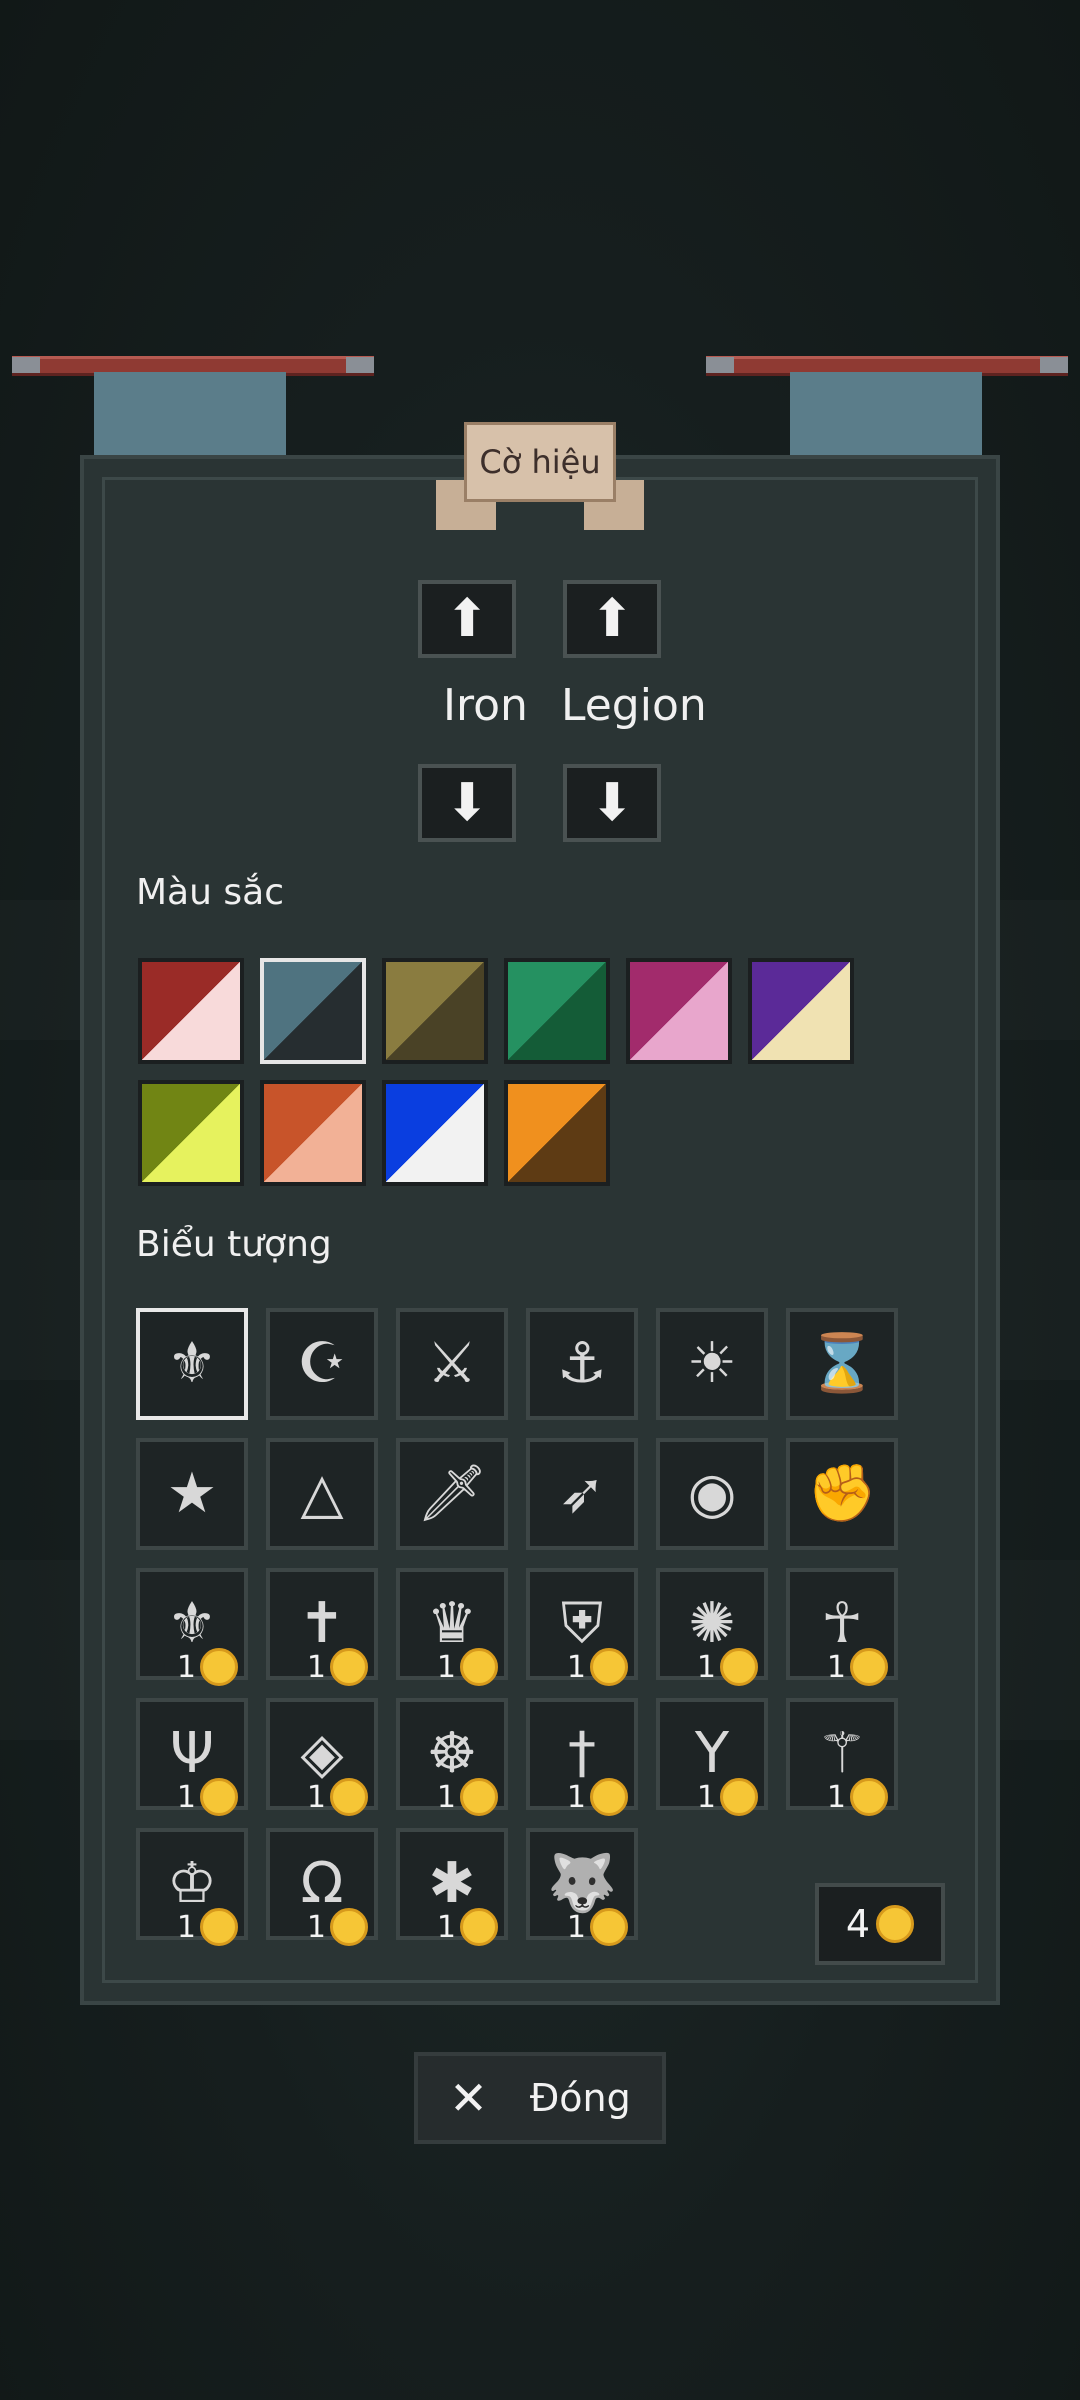 The width and height of the screenshot is (1080, 2400). Describe the element at coordinates (192, 1364) in the screenshot. I see `emblem-option: ⚜` at that location.